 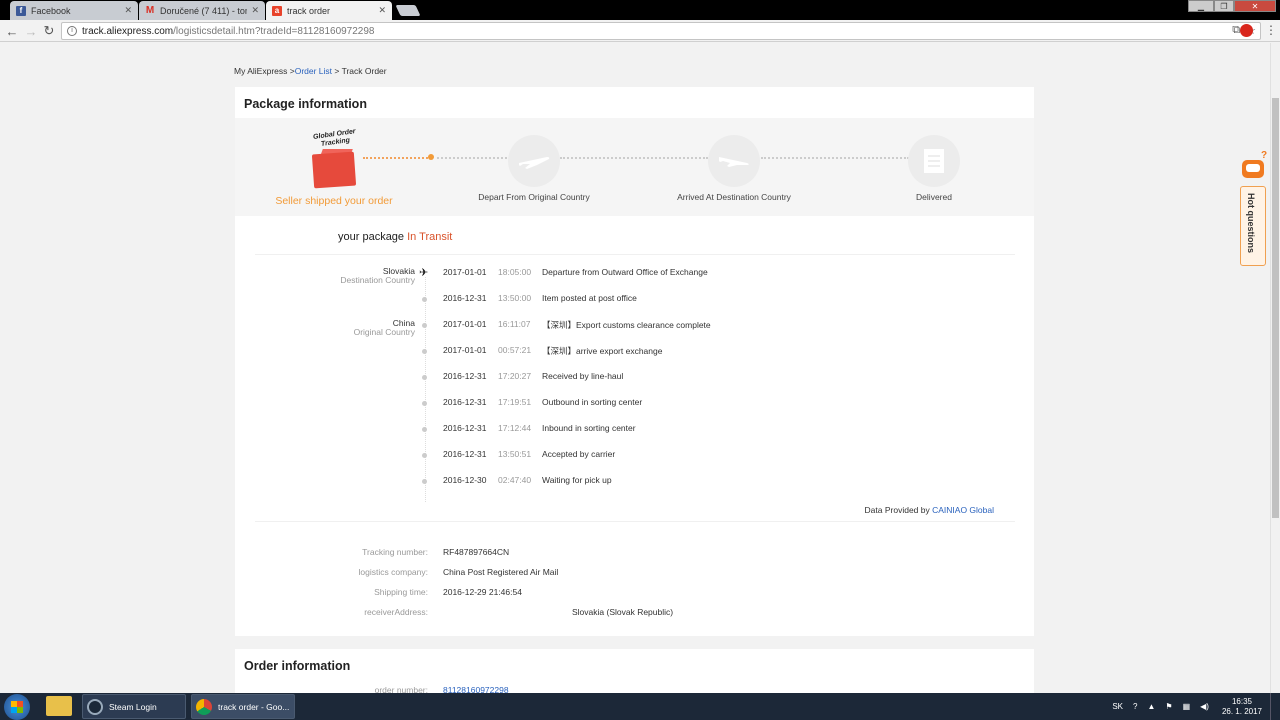 What do you see at coordinates (963, 510) in the screenshot?
I see `provider-link: CAINIAO Global` at bounding box center [963, 510].